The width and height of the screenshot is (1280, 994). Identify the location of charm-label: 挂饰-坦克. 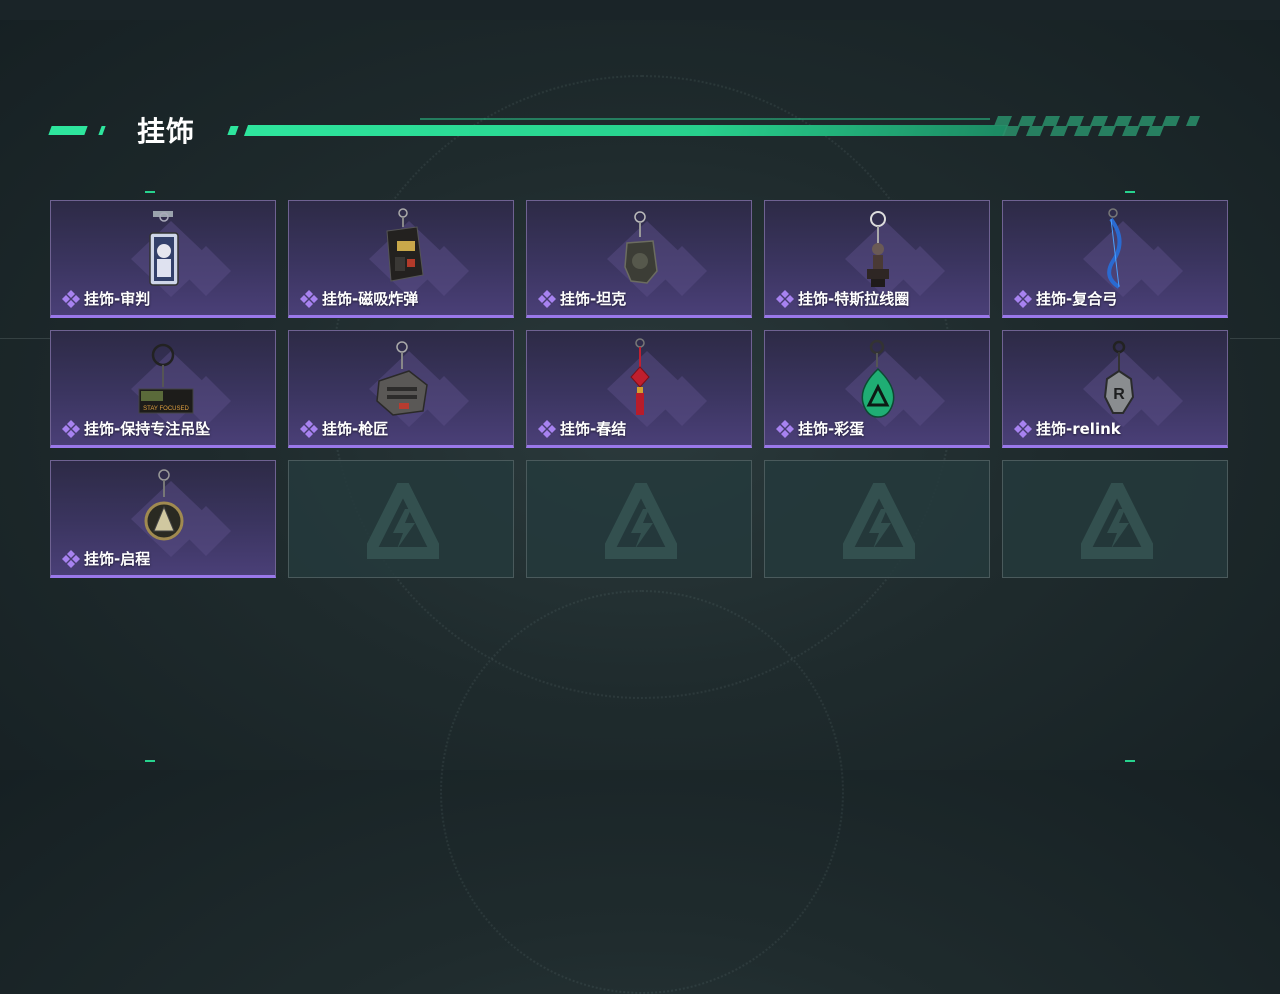
(581, 298).